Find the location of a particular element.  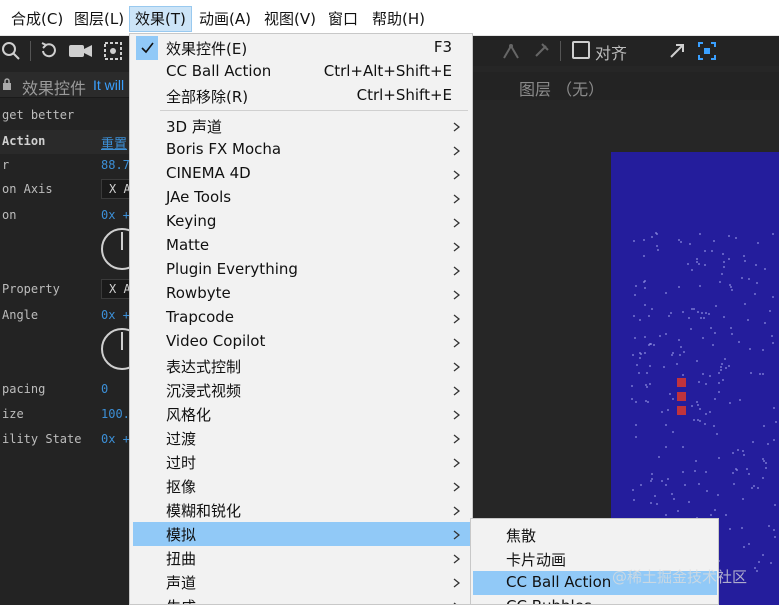

property-value: 88.7 is located at coordinates (115, 165).